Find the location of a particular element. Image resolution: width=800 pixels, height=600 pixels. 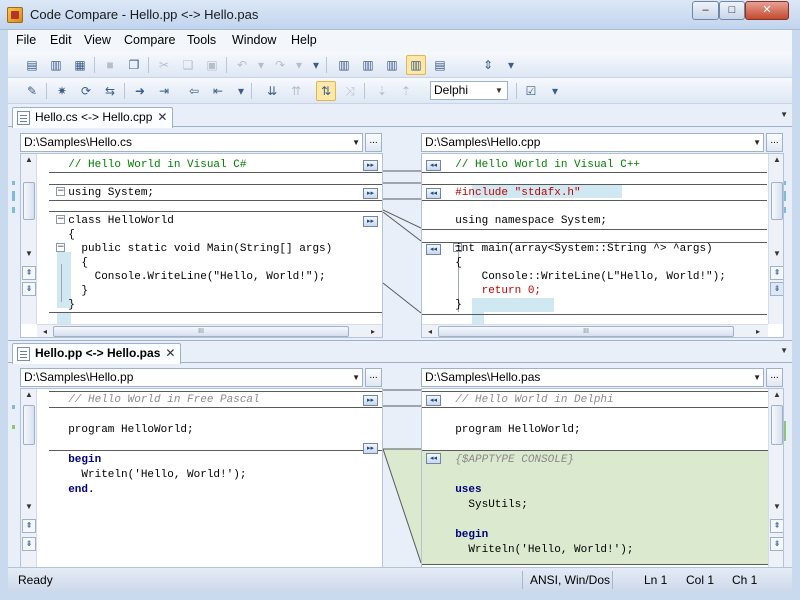

right-horizontal-scrollbar: ◂ III ▸ is located at coordinates (595, 330).